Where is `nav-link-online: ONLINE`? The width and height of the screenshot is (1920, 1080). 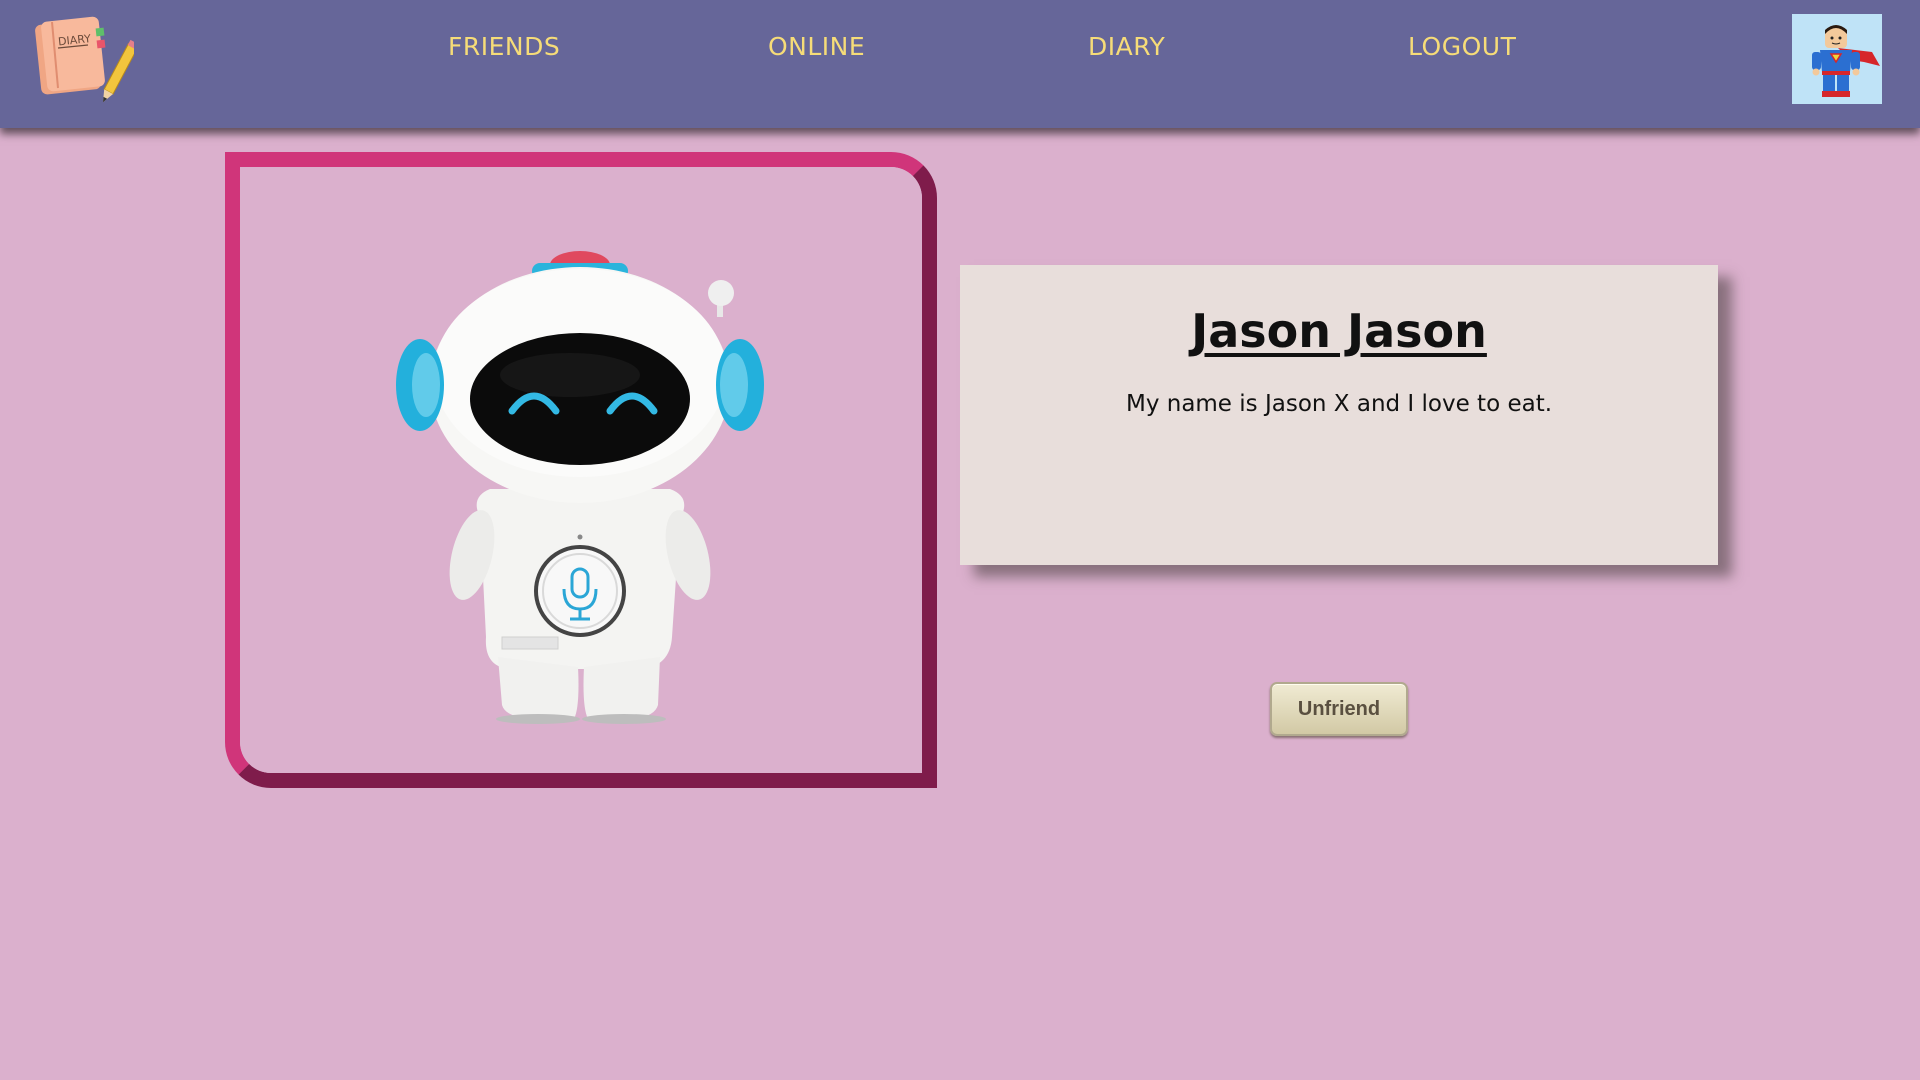 nav-link-online: ONLINE is located at coordinates (816, 47).